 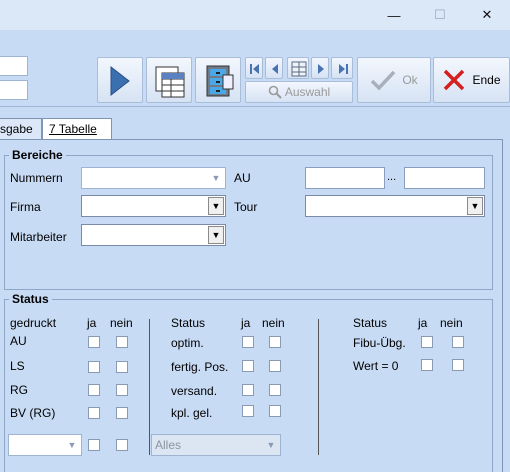 What do you see at coordinates (94, 445) in the screenshot?
I see `filter-ja-checkbox` at bounding box center [94, 445].